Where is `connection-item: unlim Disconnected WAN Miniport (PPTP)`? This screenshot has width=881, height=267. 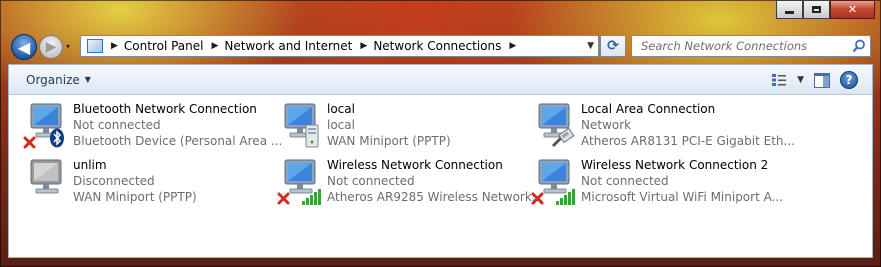
connection-item: unlim Disconnected WAN Miniport (PPTP) is located at coordinates (134, 182).